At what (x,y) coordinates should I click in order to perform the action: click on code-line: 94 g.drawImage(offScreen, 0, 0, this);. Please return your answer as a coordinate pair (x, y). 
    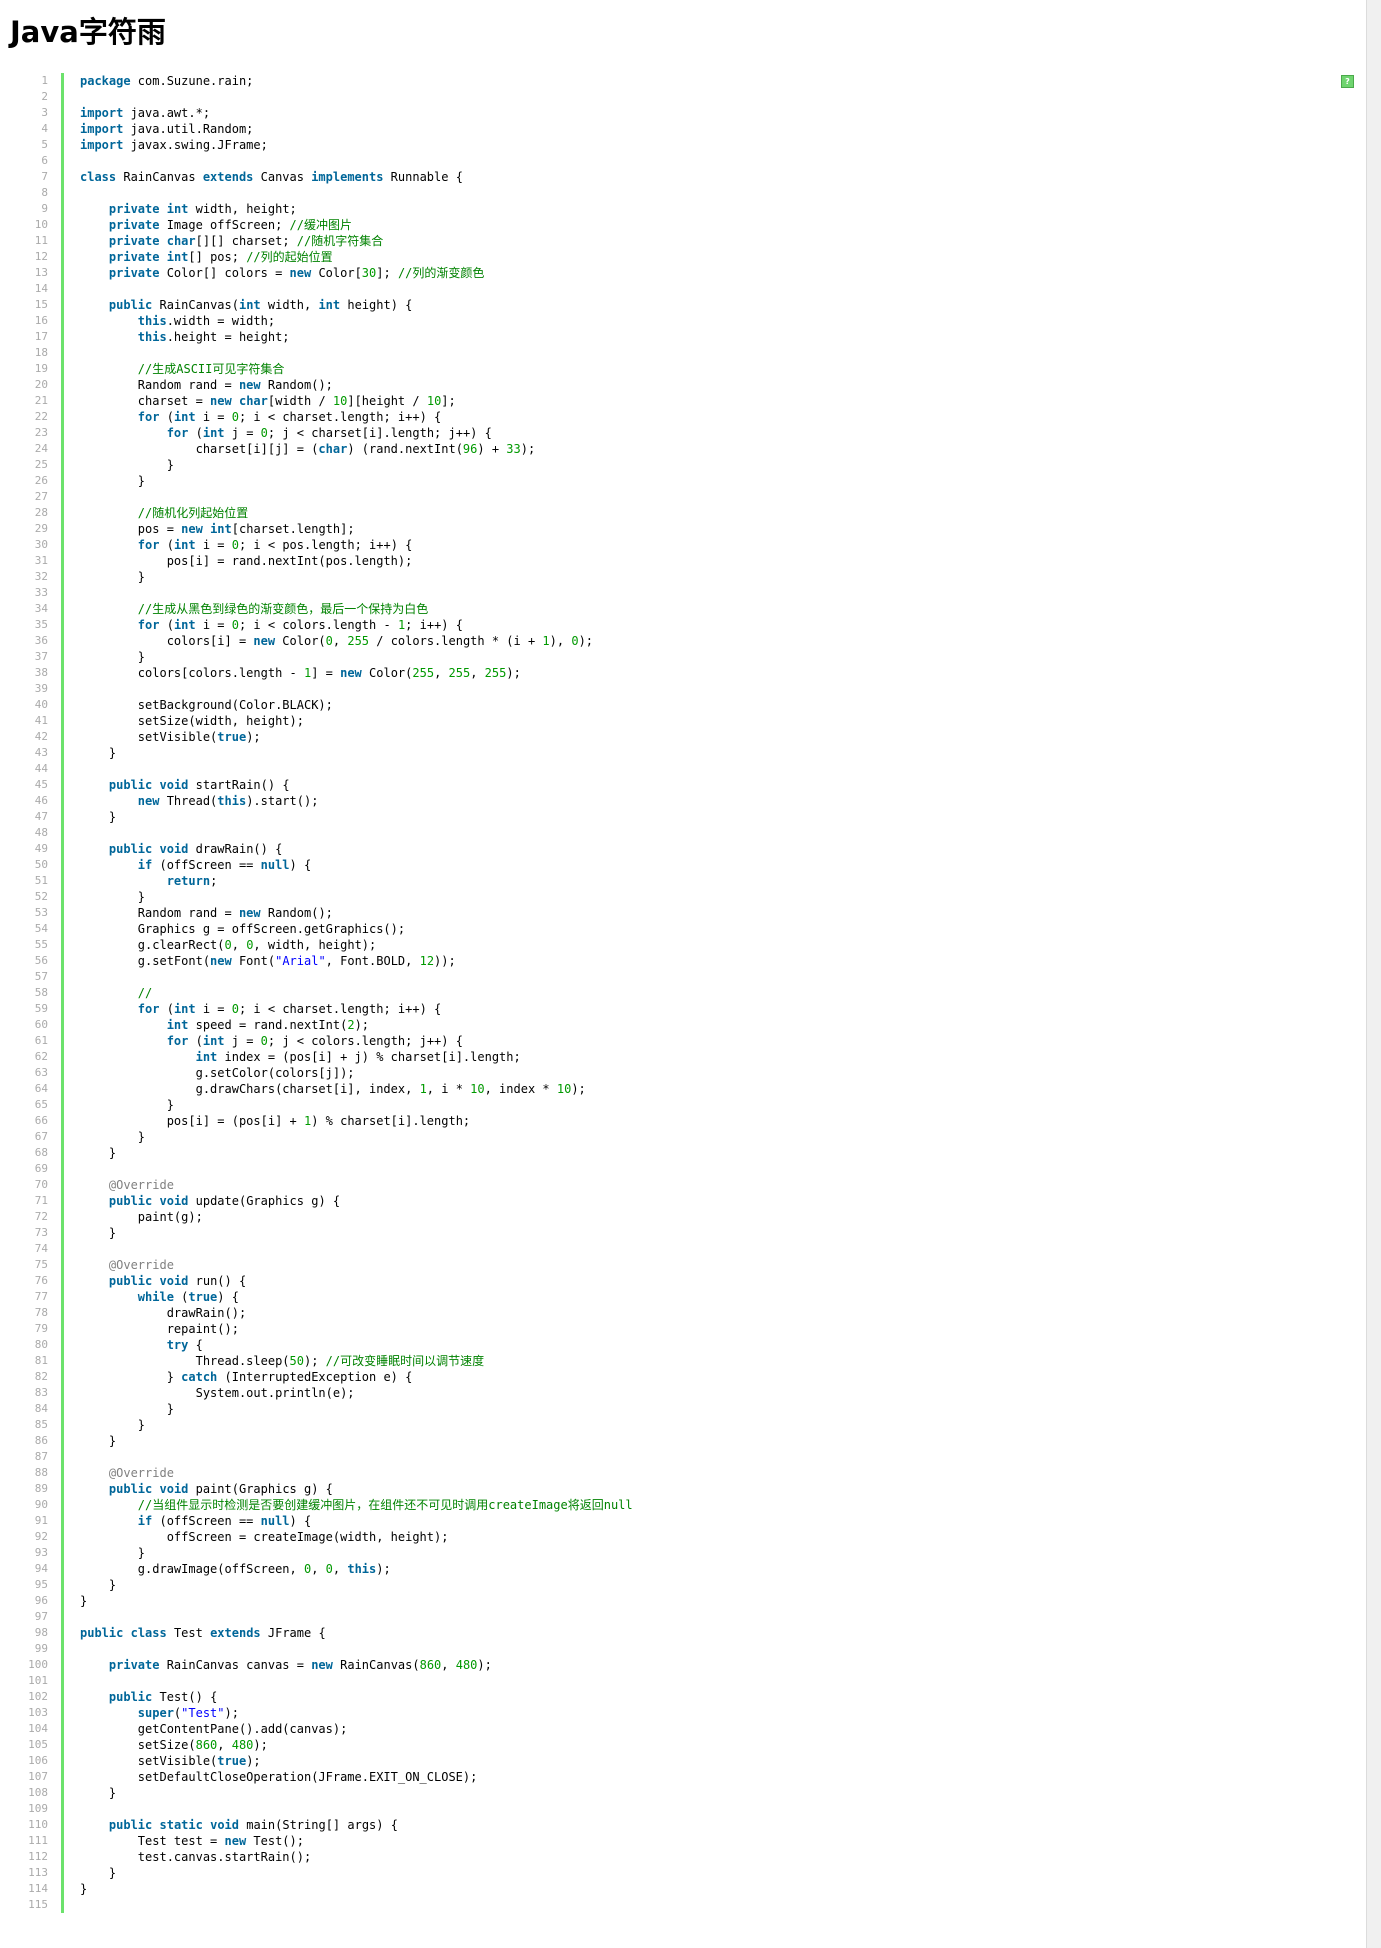
    Looking at the image, I should click on (683, 1569).